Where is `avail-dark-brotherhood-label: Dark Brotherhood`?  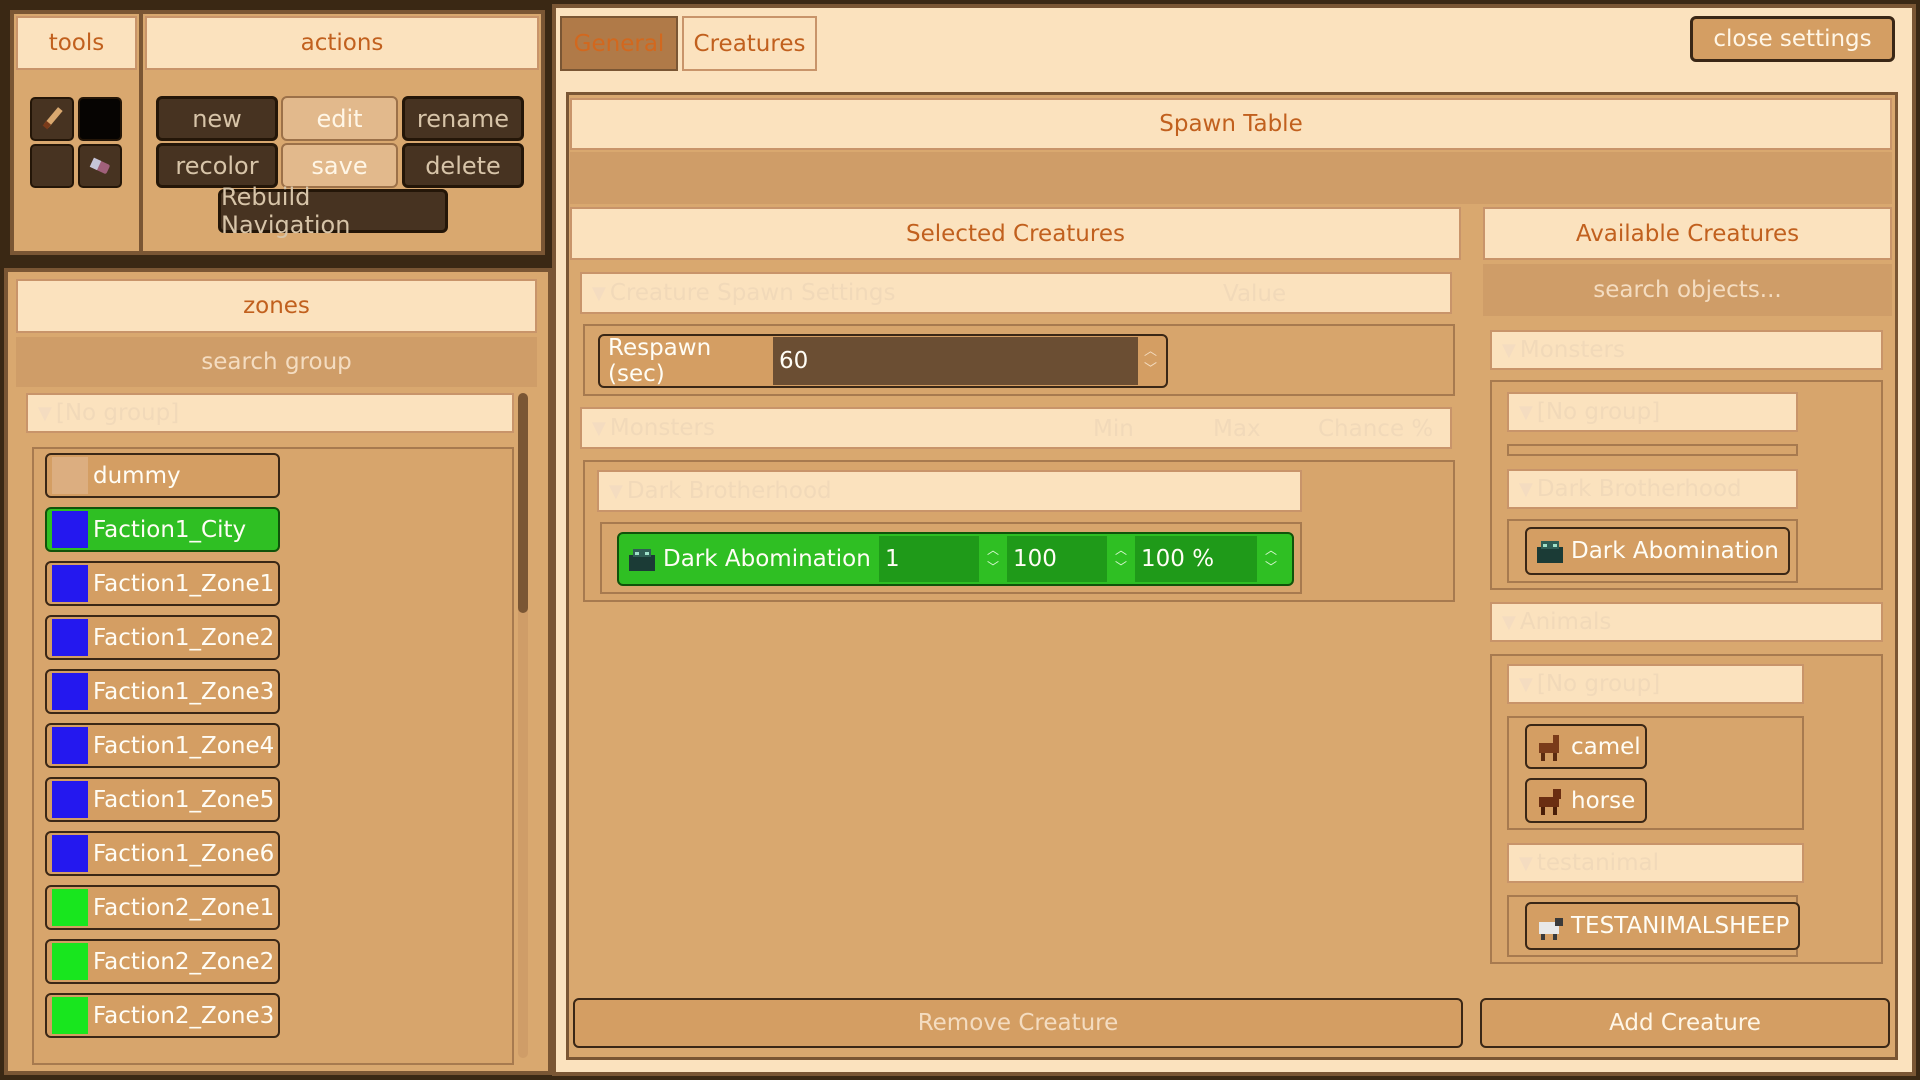
avail-dark-brotherhood-label: Dark Brotherhood is located at coordinates (1639, 489).